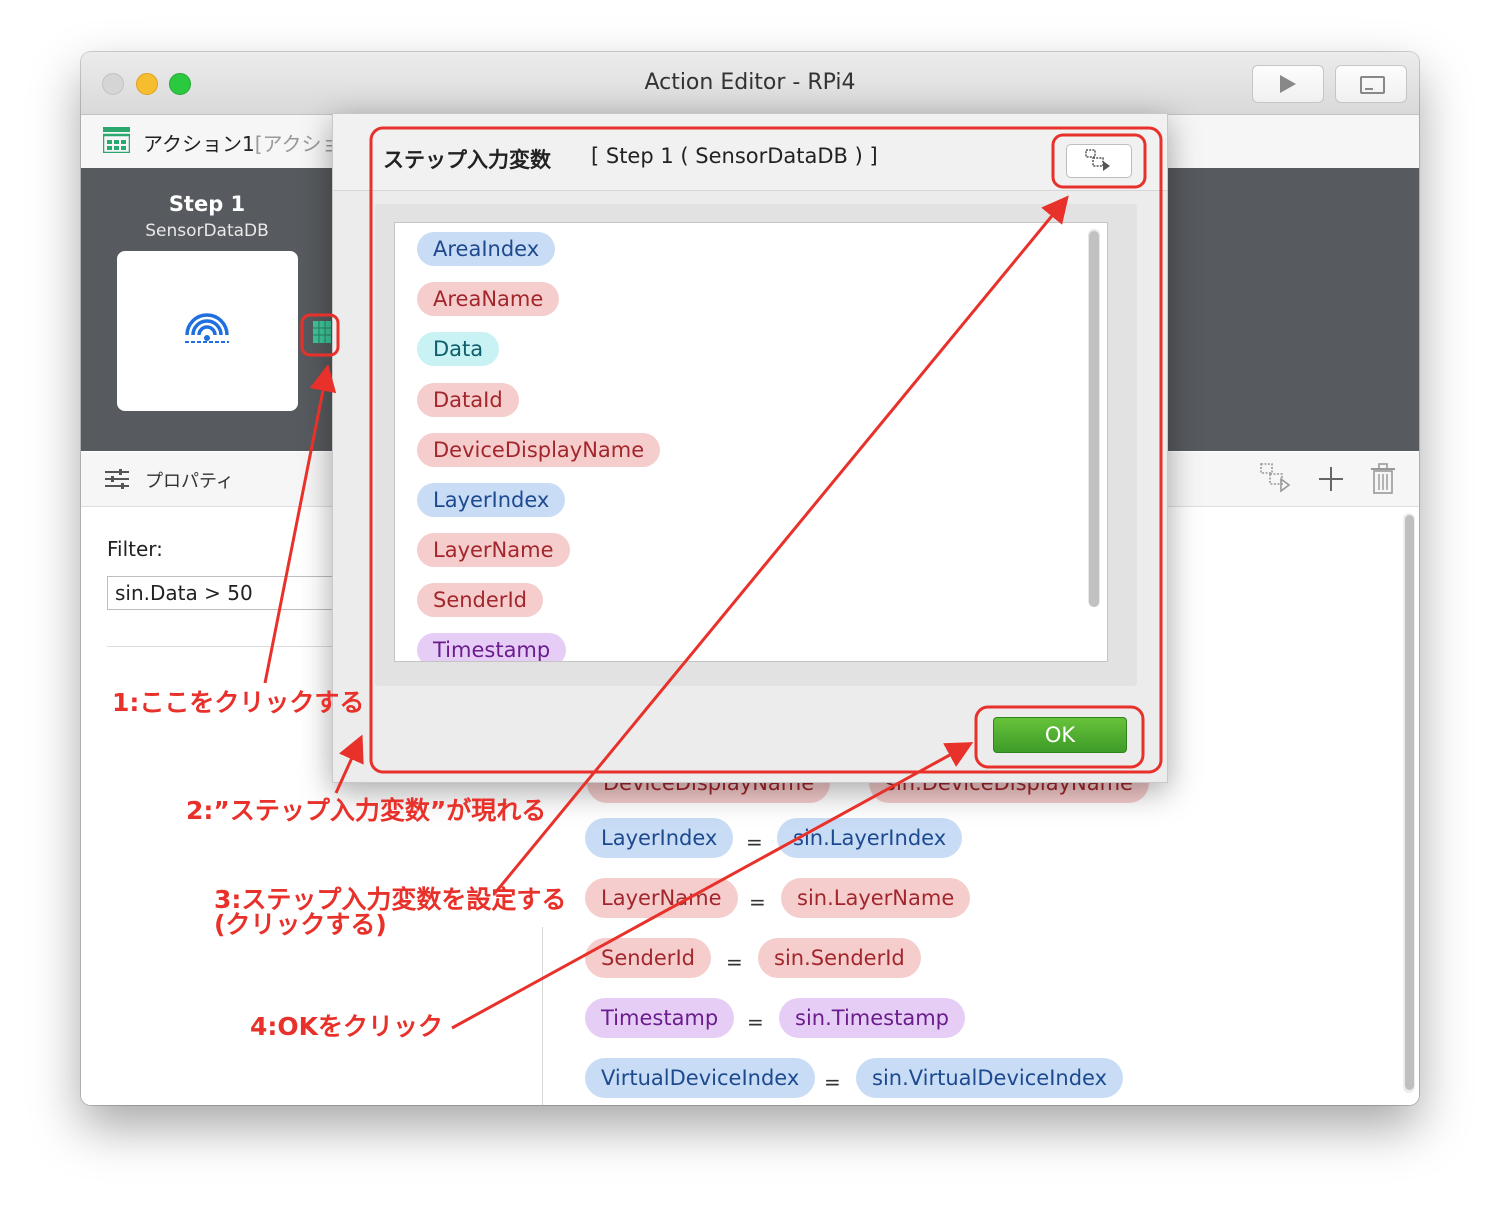  Describe the element at coordinates (488, 299) in the screenshot. I see `variable-chip: AreaName` at that location.